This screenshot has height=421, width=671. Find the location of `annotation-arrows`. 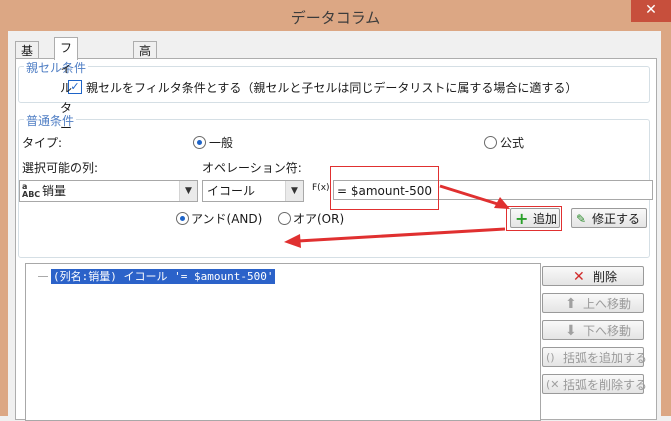

annotation-arrows is located at coordinates (397, 216).